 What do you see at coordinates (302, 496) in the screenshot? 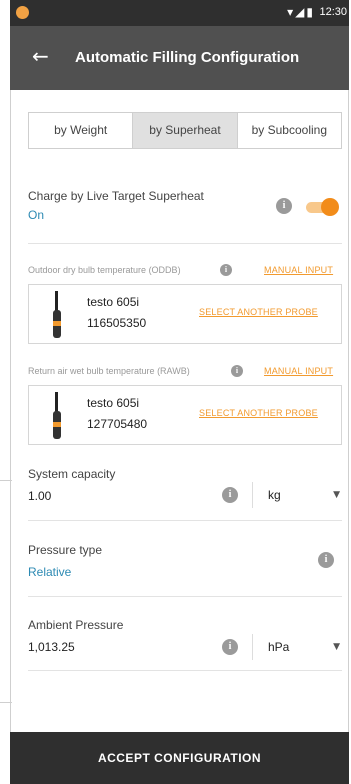
I see `system-capacity-unit-select: kg ▼` at bounding box center [302, 496].